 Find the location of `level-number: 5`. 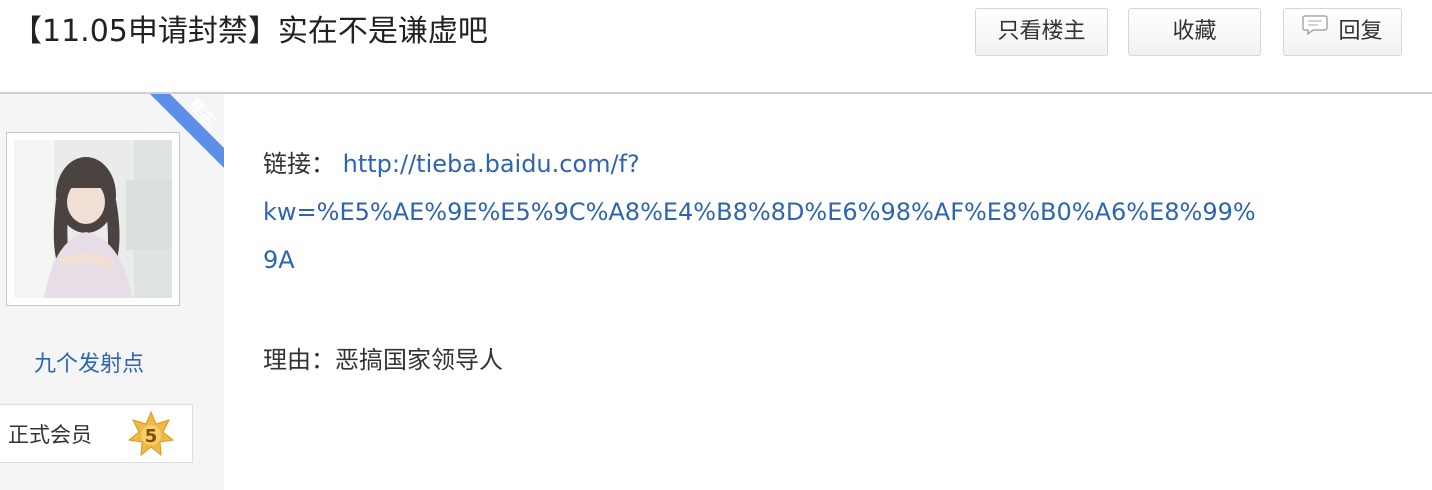

level-number: 5 is located at coordinates (151, 436).